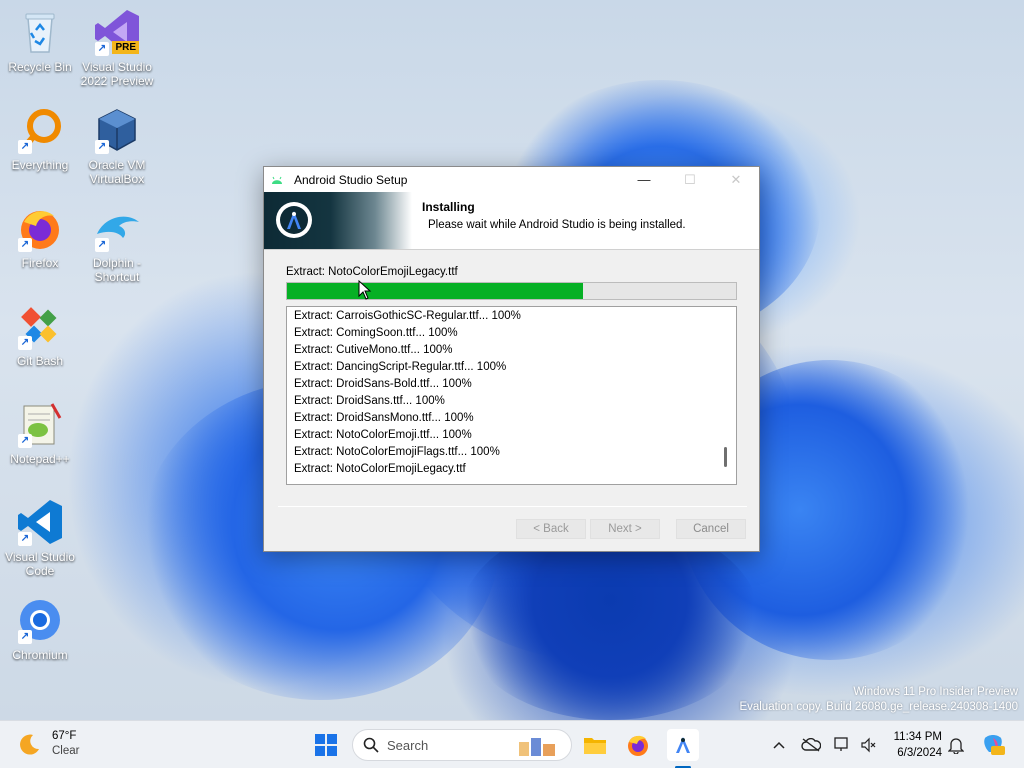 The image size is (1024, 768). I want to click on log-line: Extract: NotoColorEmojiLegacy.ttf, so click(380, 469).